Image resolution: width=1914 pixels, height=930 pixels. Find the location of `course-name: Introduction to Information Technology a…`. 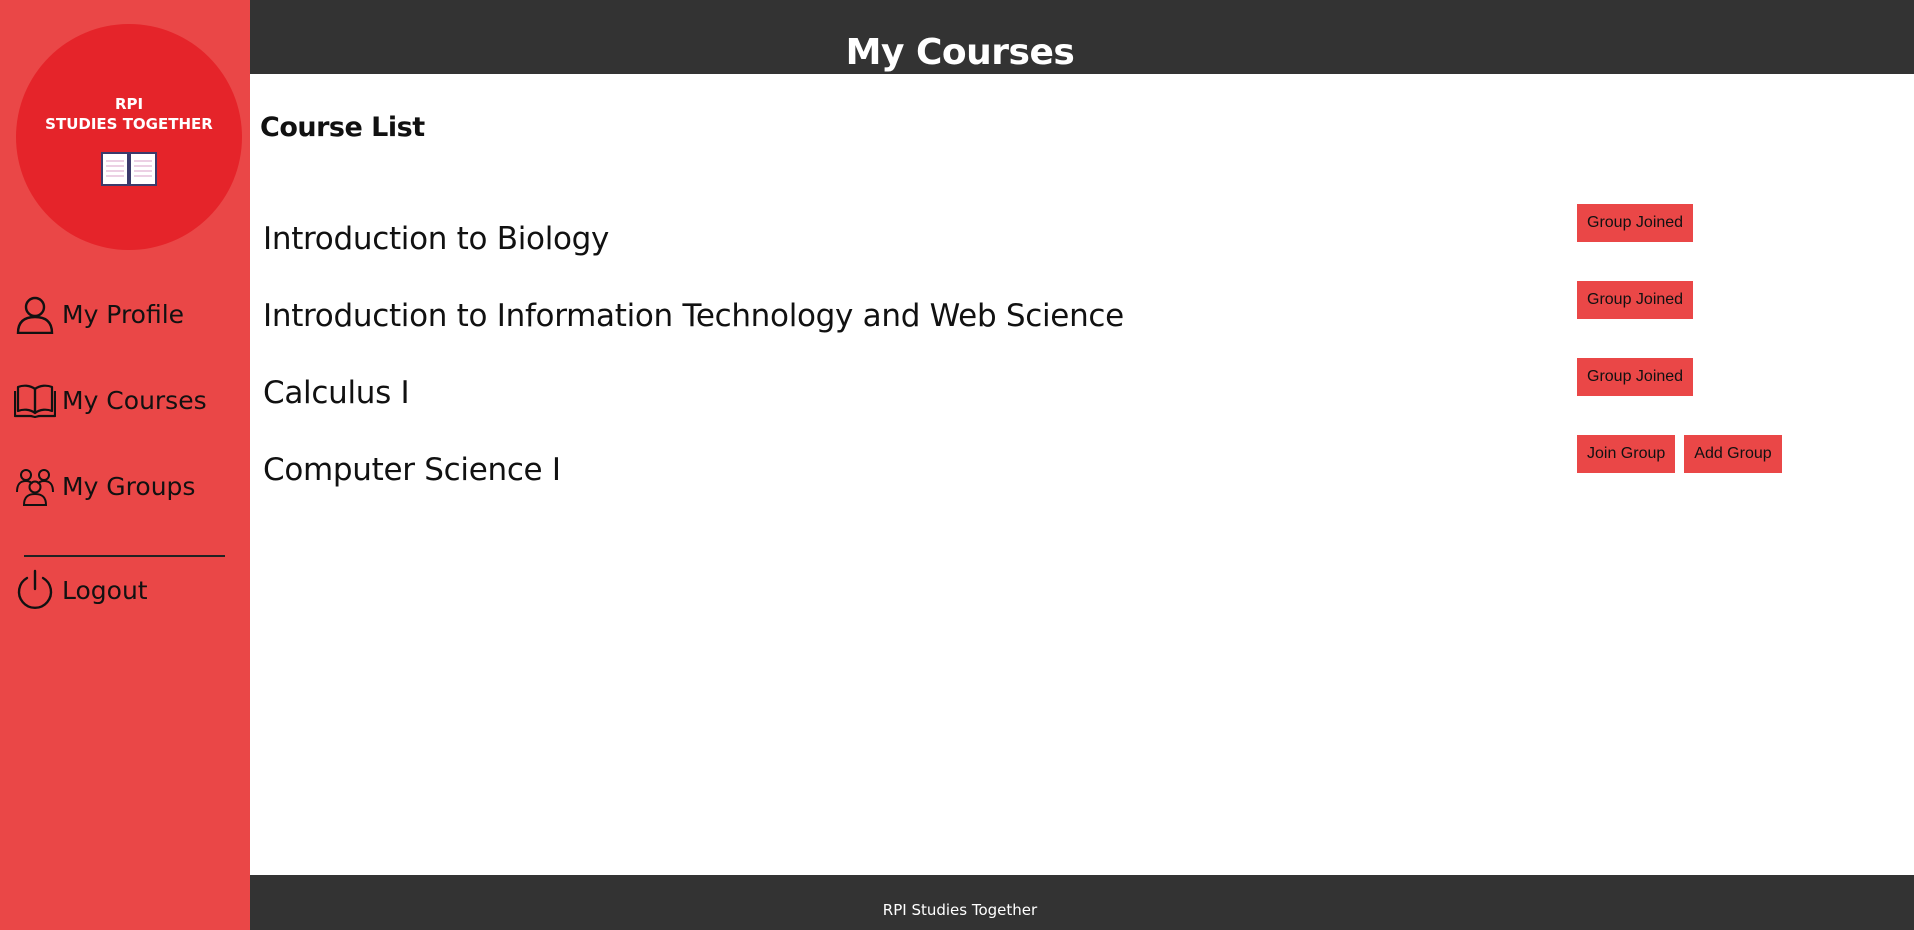

course-name: Introduction to Information Technology a… is located at coordinates (693, 316).